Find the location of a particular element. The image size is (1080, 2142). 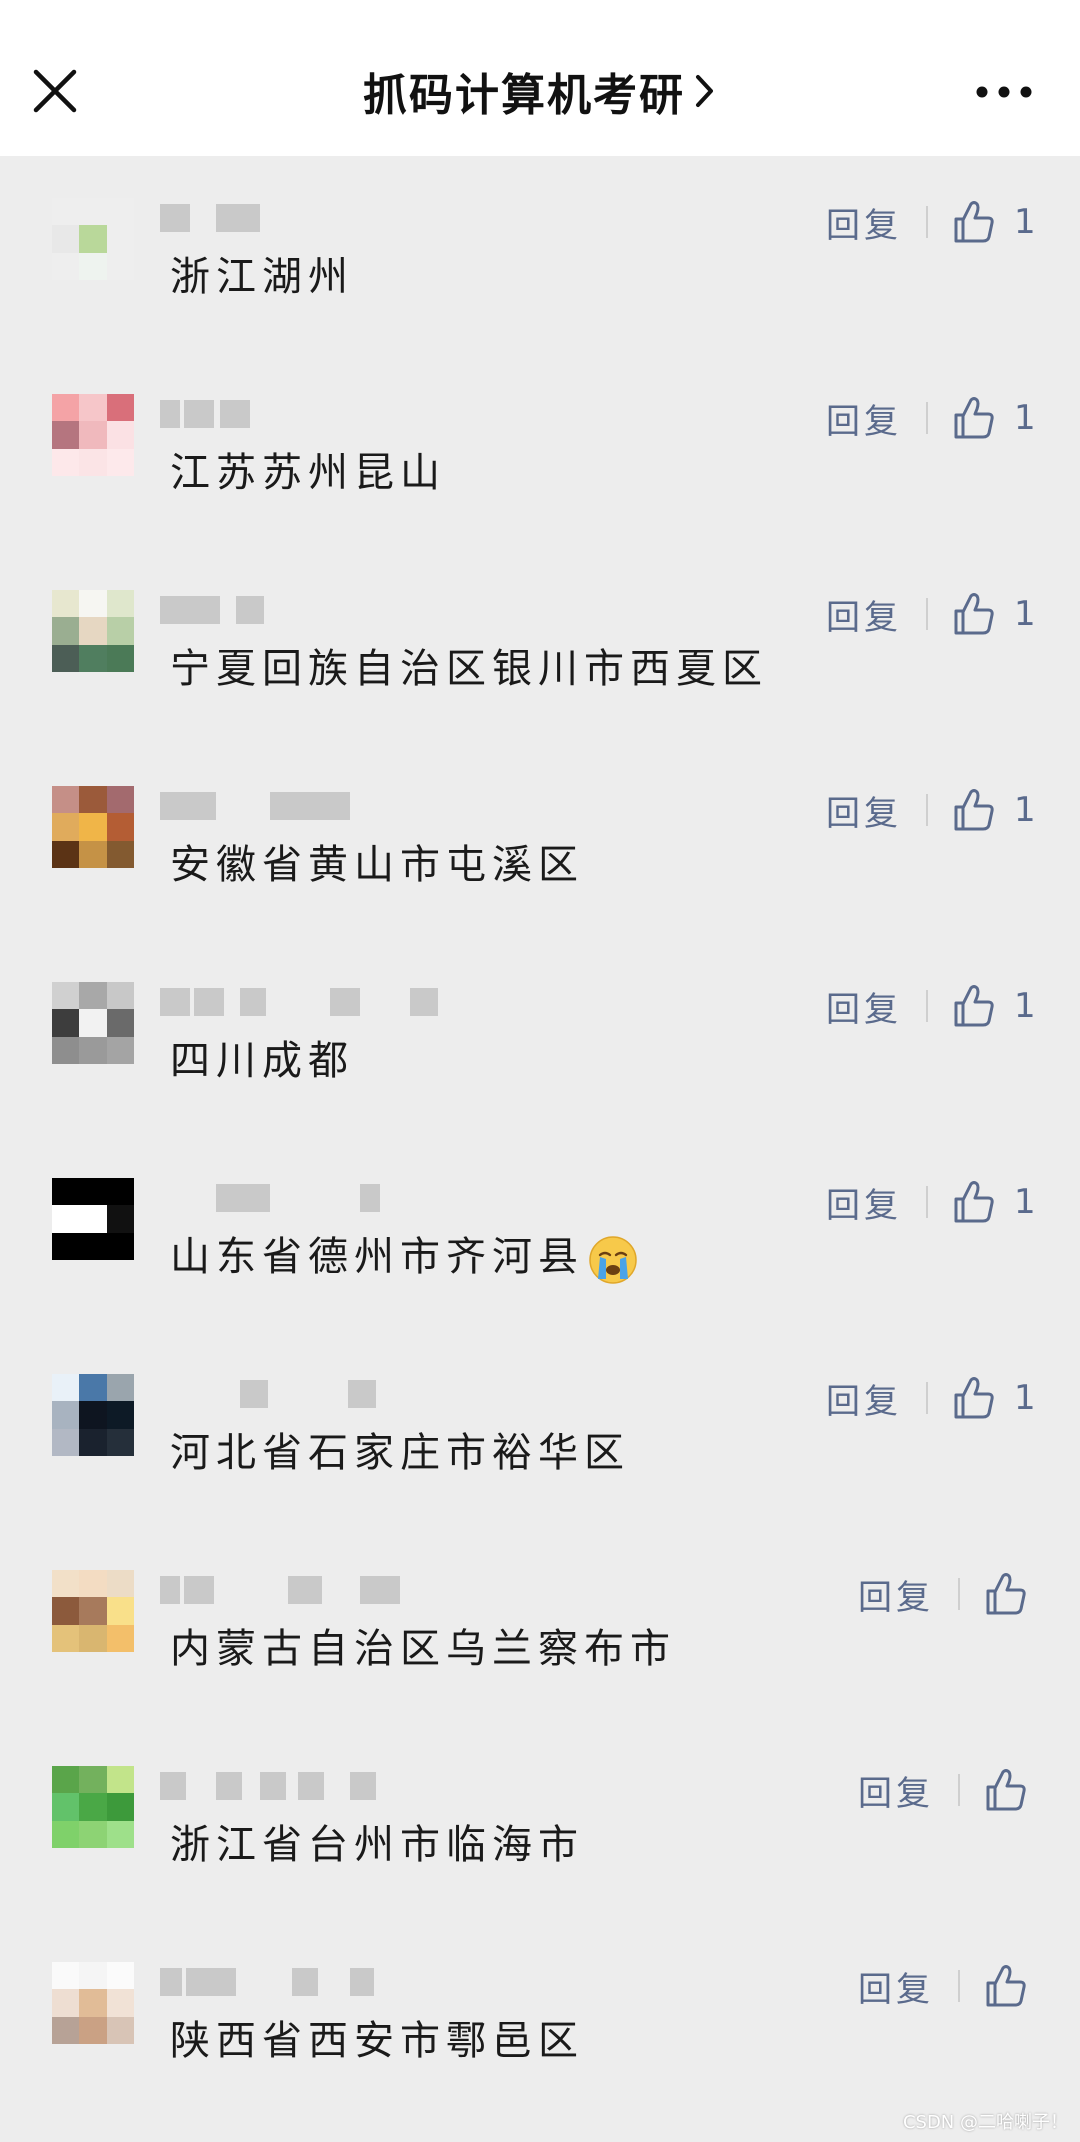

comment-text: 浙江湖州 is located at coordinates (262, 273).